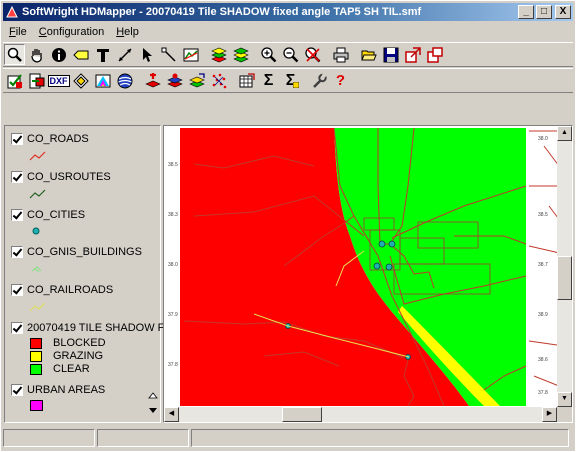 Image resolution: width=576 pixels, height=452 pixels. Describe the element at coordinates (146, 54) in the screenshot. I see `select-arrow-icon` at that location.